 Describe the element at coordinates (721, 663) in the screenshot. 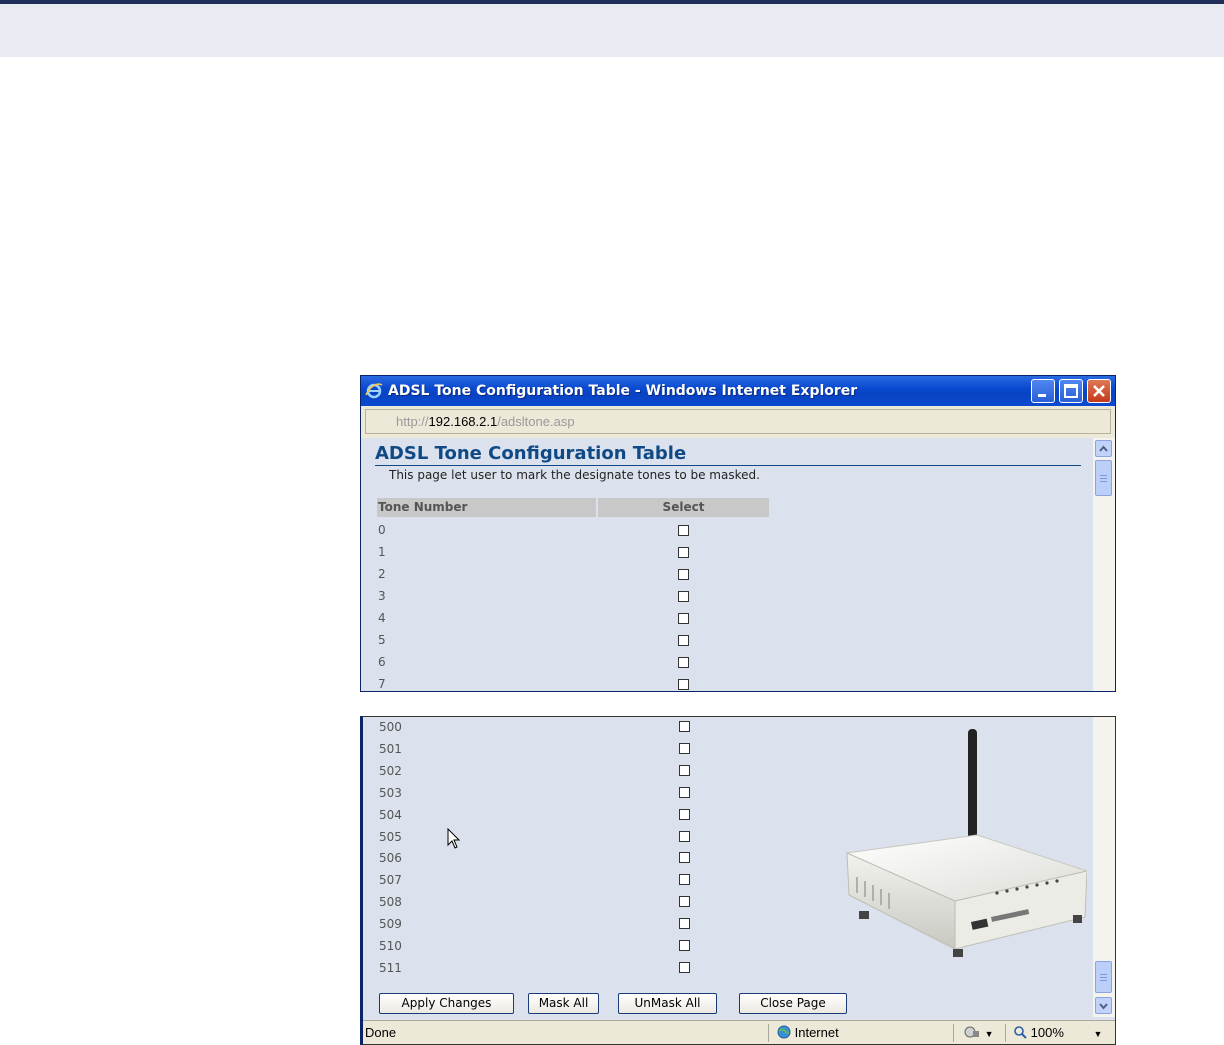

I see `table-row: 6` at that location.